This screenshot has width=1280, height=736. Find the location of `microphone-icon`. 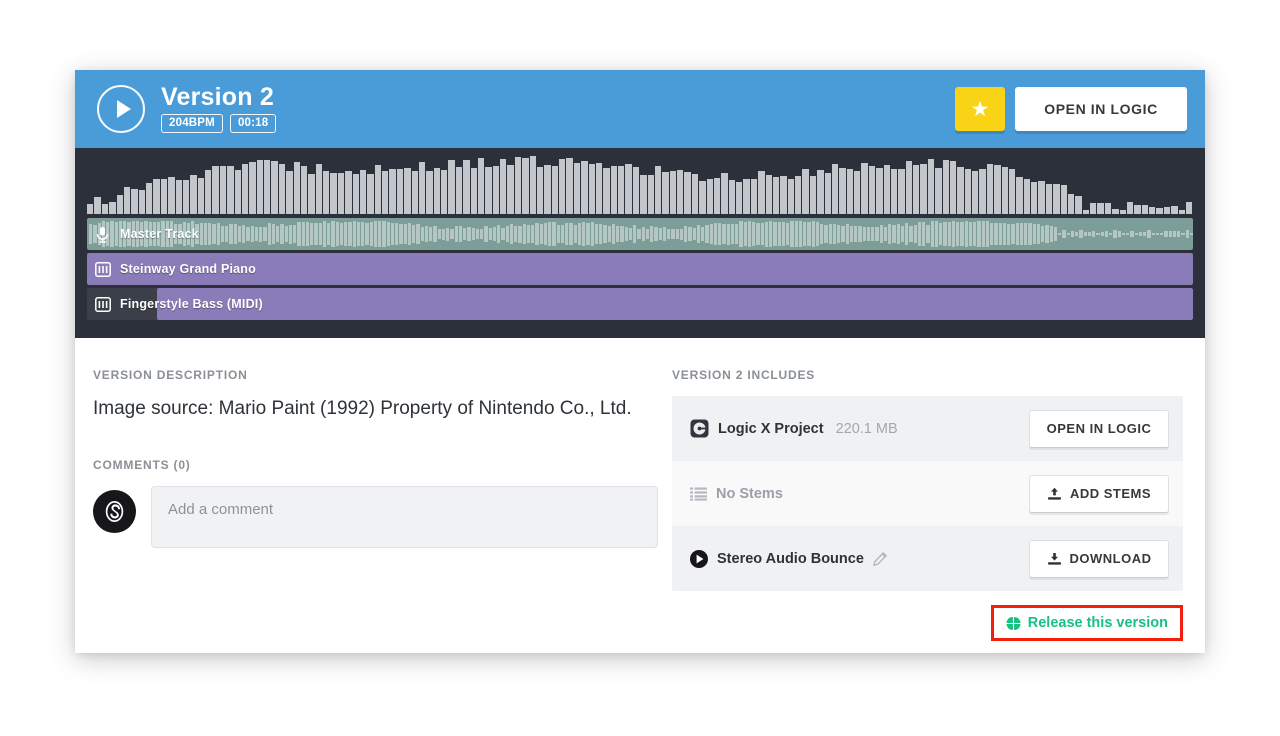

microphone-icon is located at coordinates (102, 234).